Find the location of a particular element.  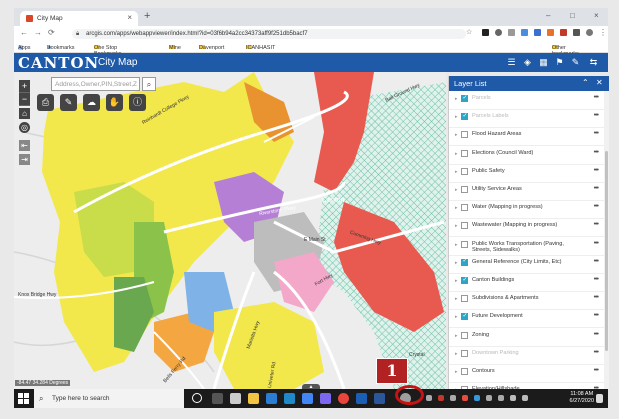

file-explorer-icon is located at coordinates (253, 398).